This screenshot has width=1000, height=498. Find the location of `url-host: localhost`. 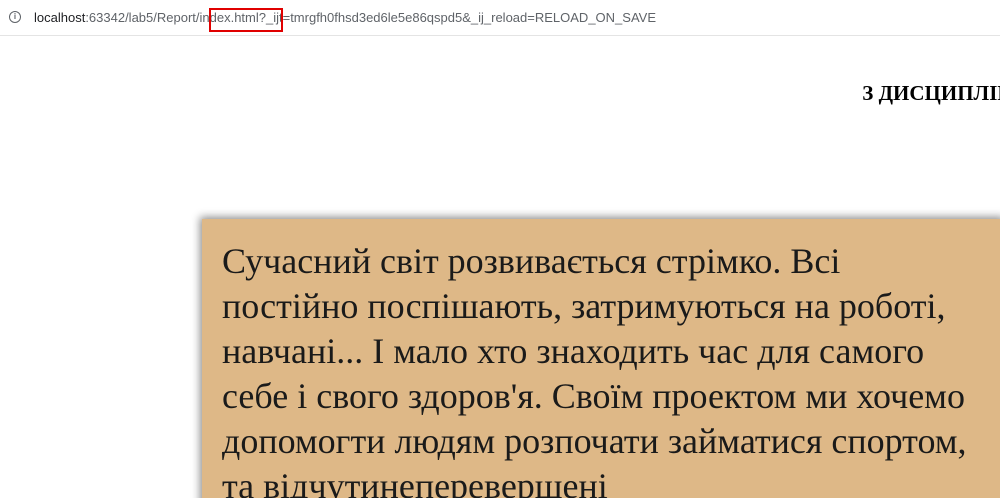

url-host: localhost is located at coordinates (60, 17).